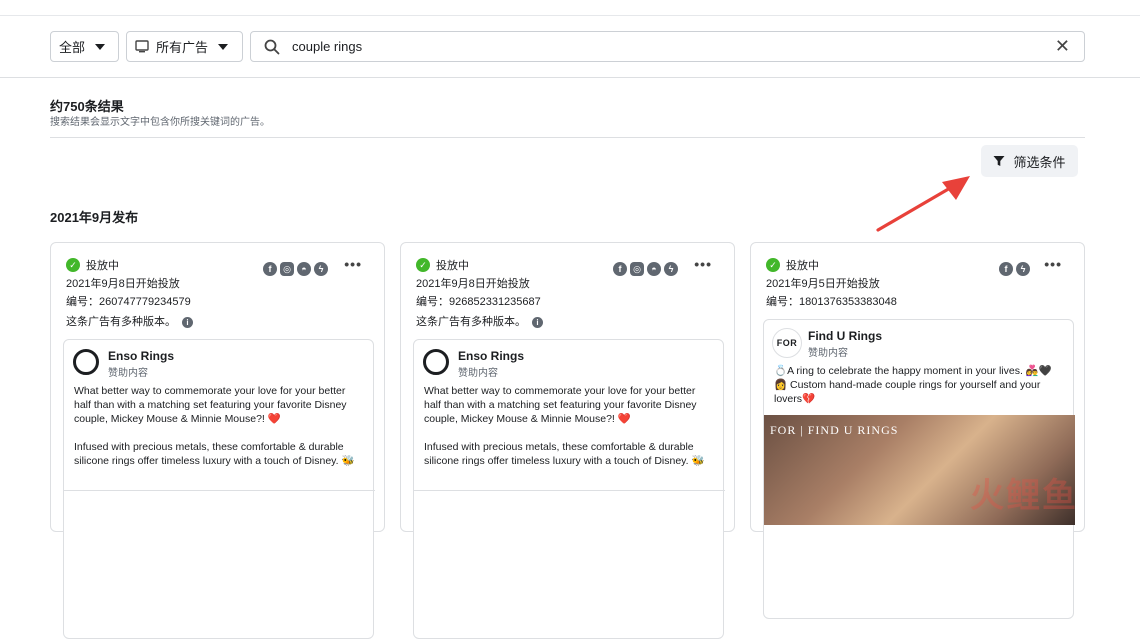 The image size is (1140, 639). Describe the element at coordinates (834, 430) in the screenshot. I see `photo-caption: FOR | FIND U RINGS` at that location.